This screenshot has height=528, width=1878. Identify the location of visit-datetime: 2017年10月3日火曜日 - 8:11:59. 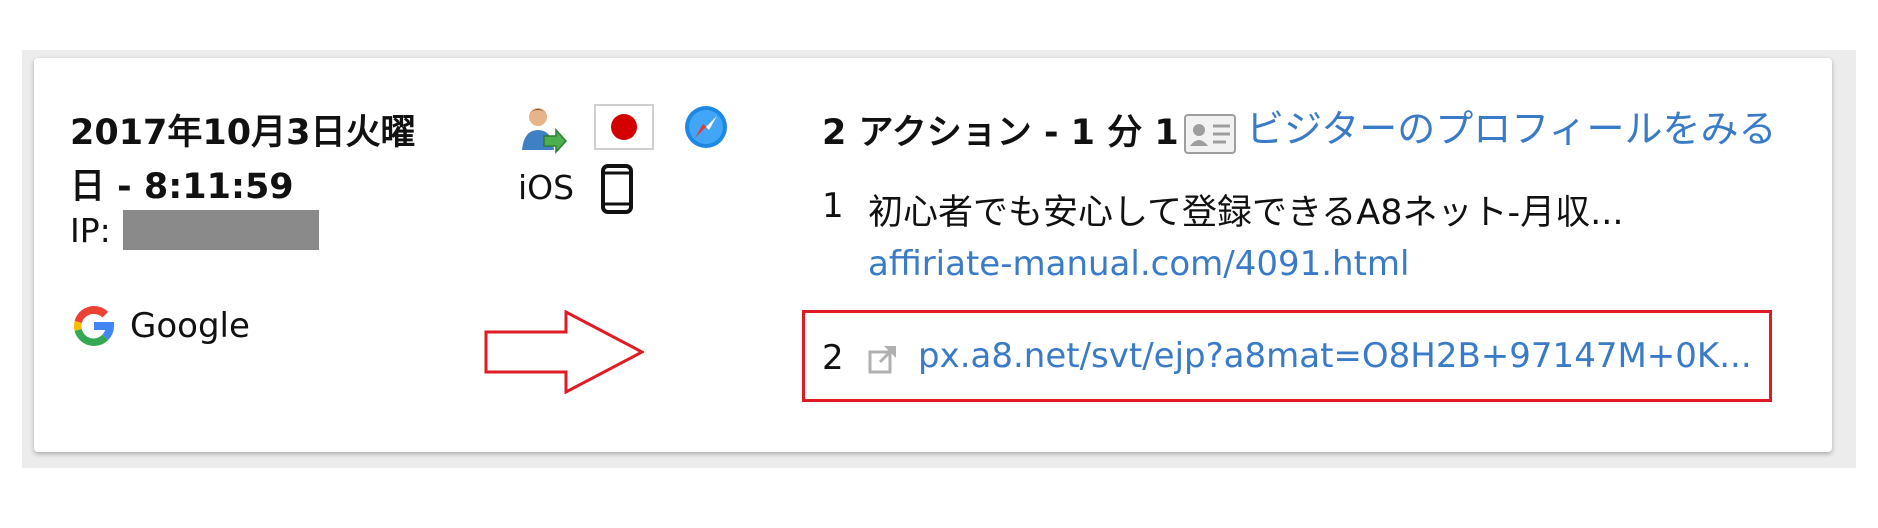
(243, 160).